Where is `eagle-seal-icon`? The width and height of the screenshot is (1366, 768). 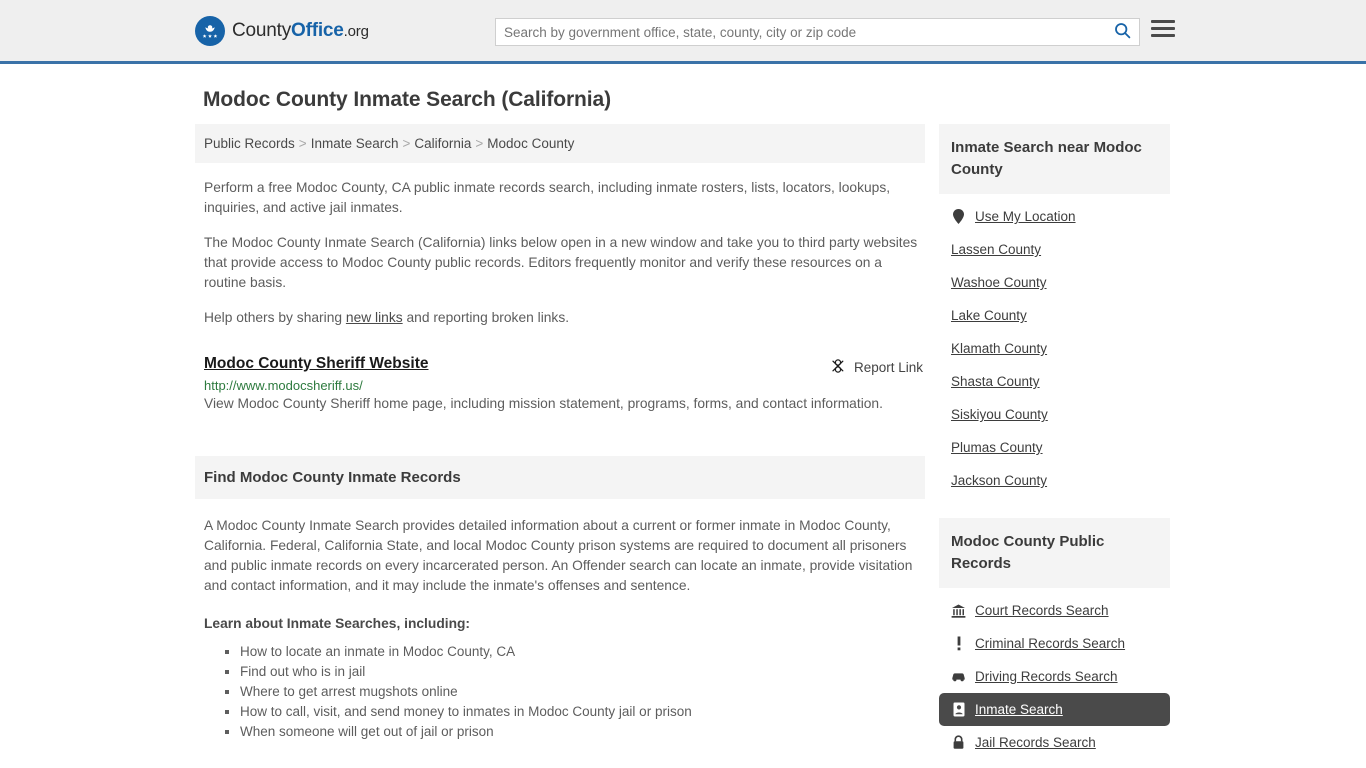
eagle-seal-icon is located at coordinates (210, 30).